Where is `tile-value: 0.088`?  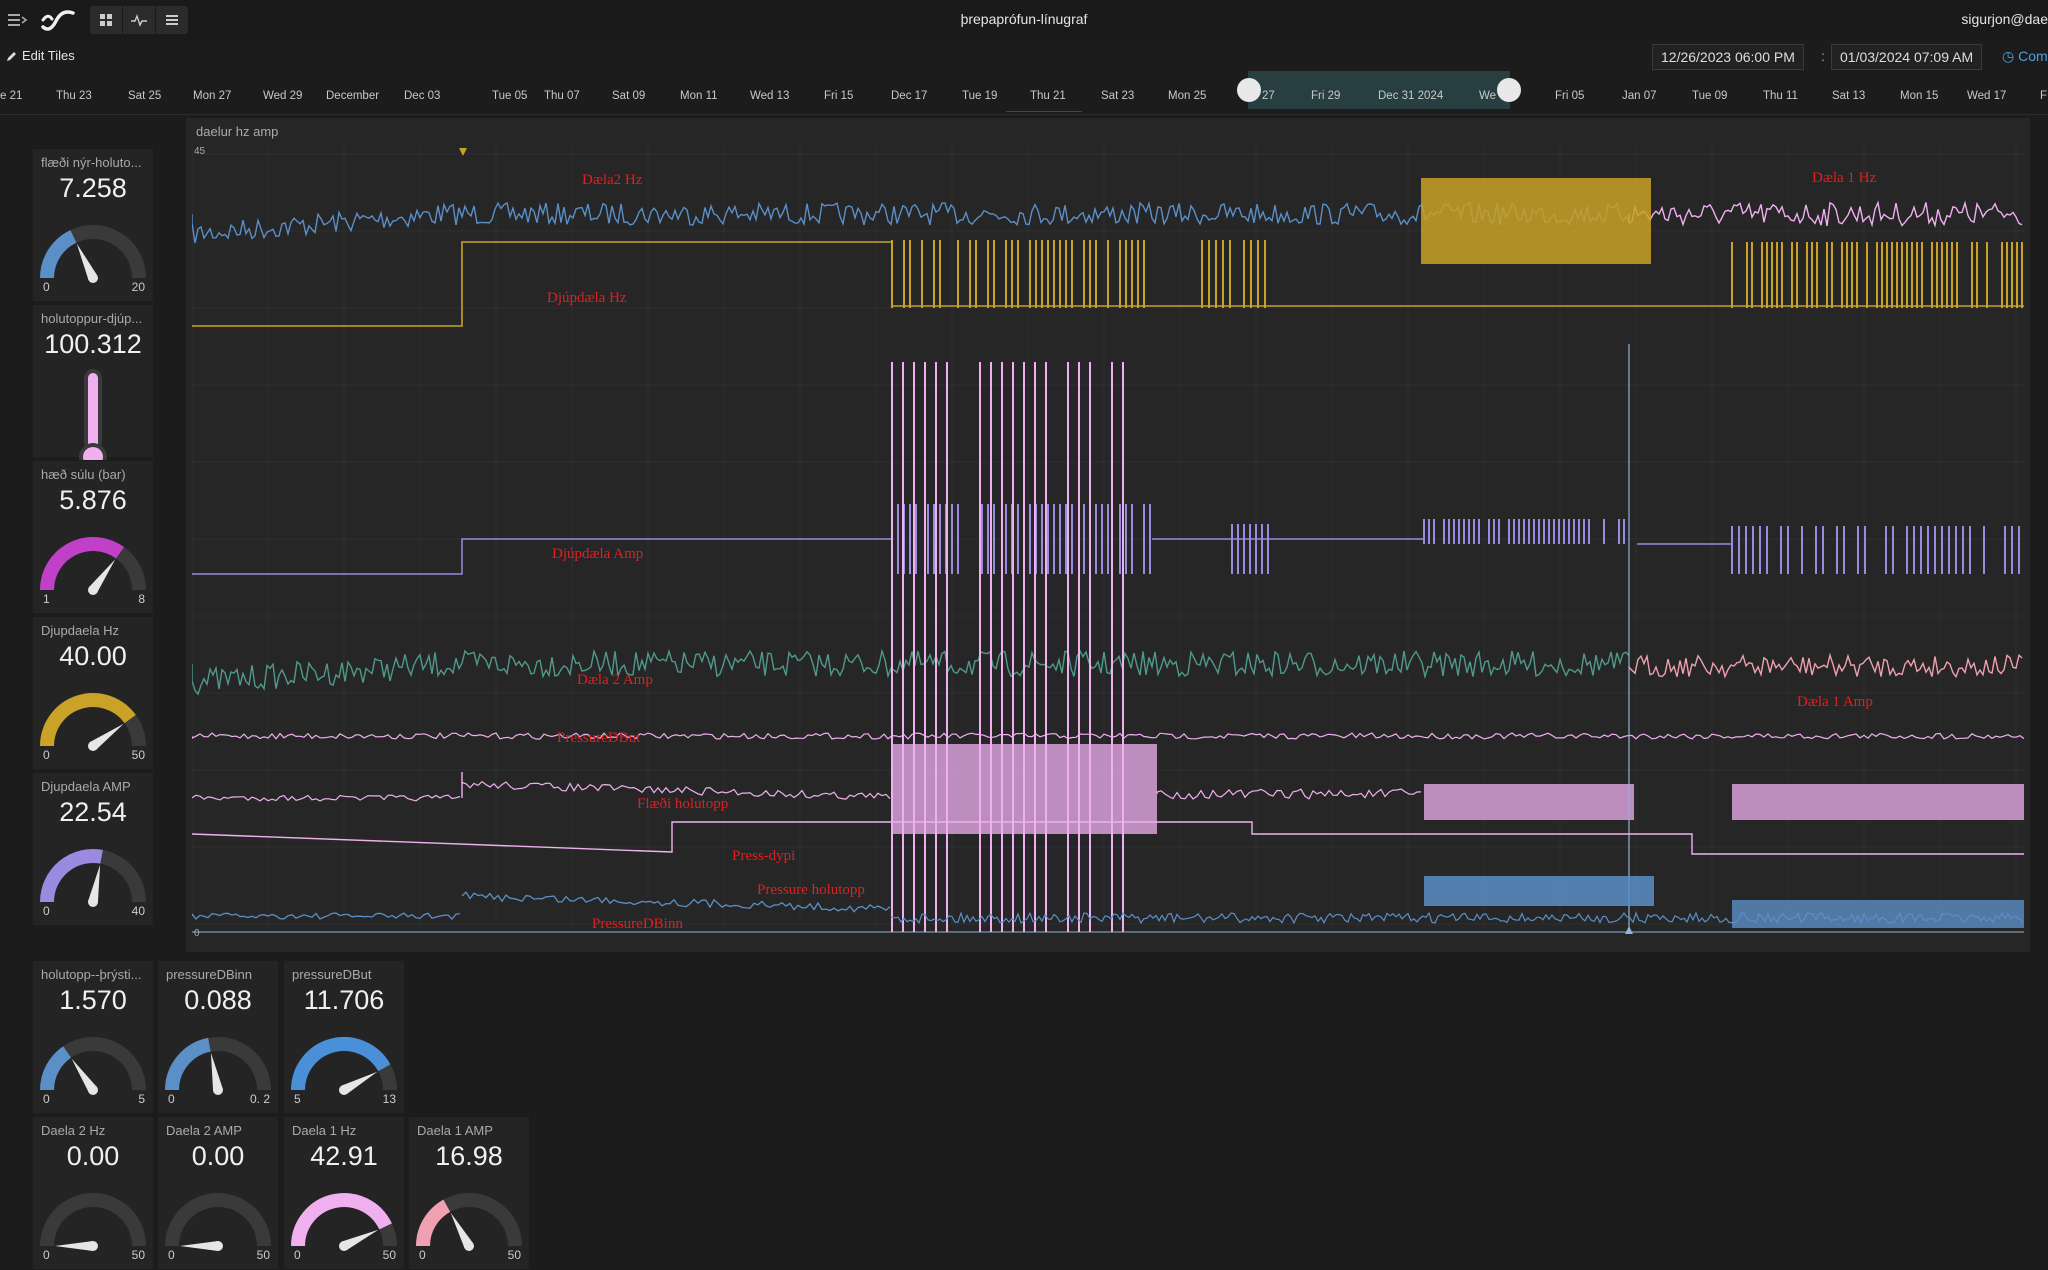 tile-value: 0.088 is located at coordinates (218, 1000).